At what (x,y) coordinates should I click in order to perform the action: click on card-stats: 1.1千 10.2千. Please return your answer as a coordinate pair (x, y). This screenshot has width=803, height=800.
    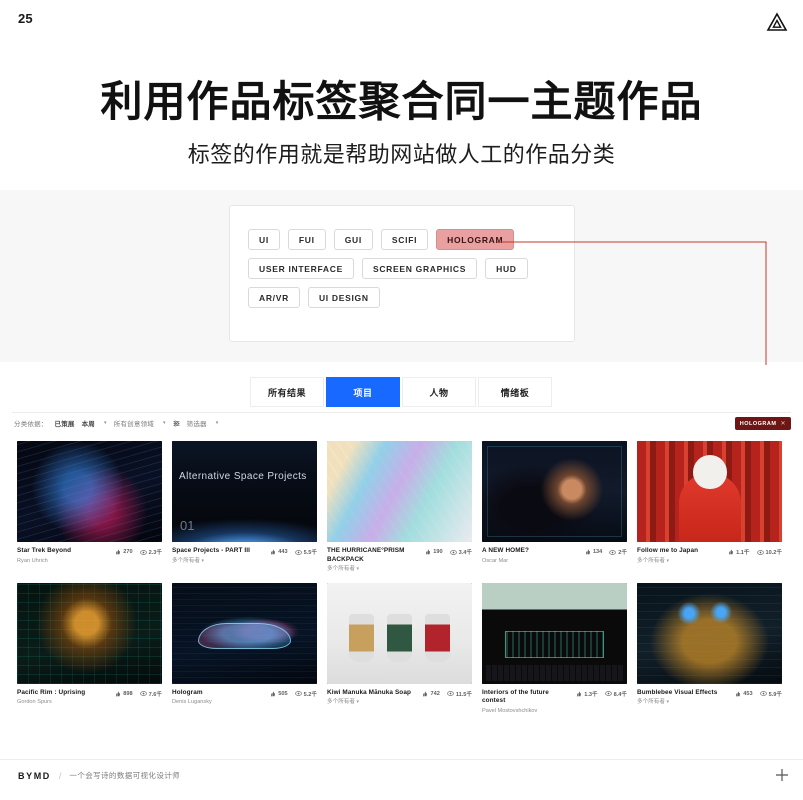
    Looking at the image, I should click on (755, 551).